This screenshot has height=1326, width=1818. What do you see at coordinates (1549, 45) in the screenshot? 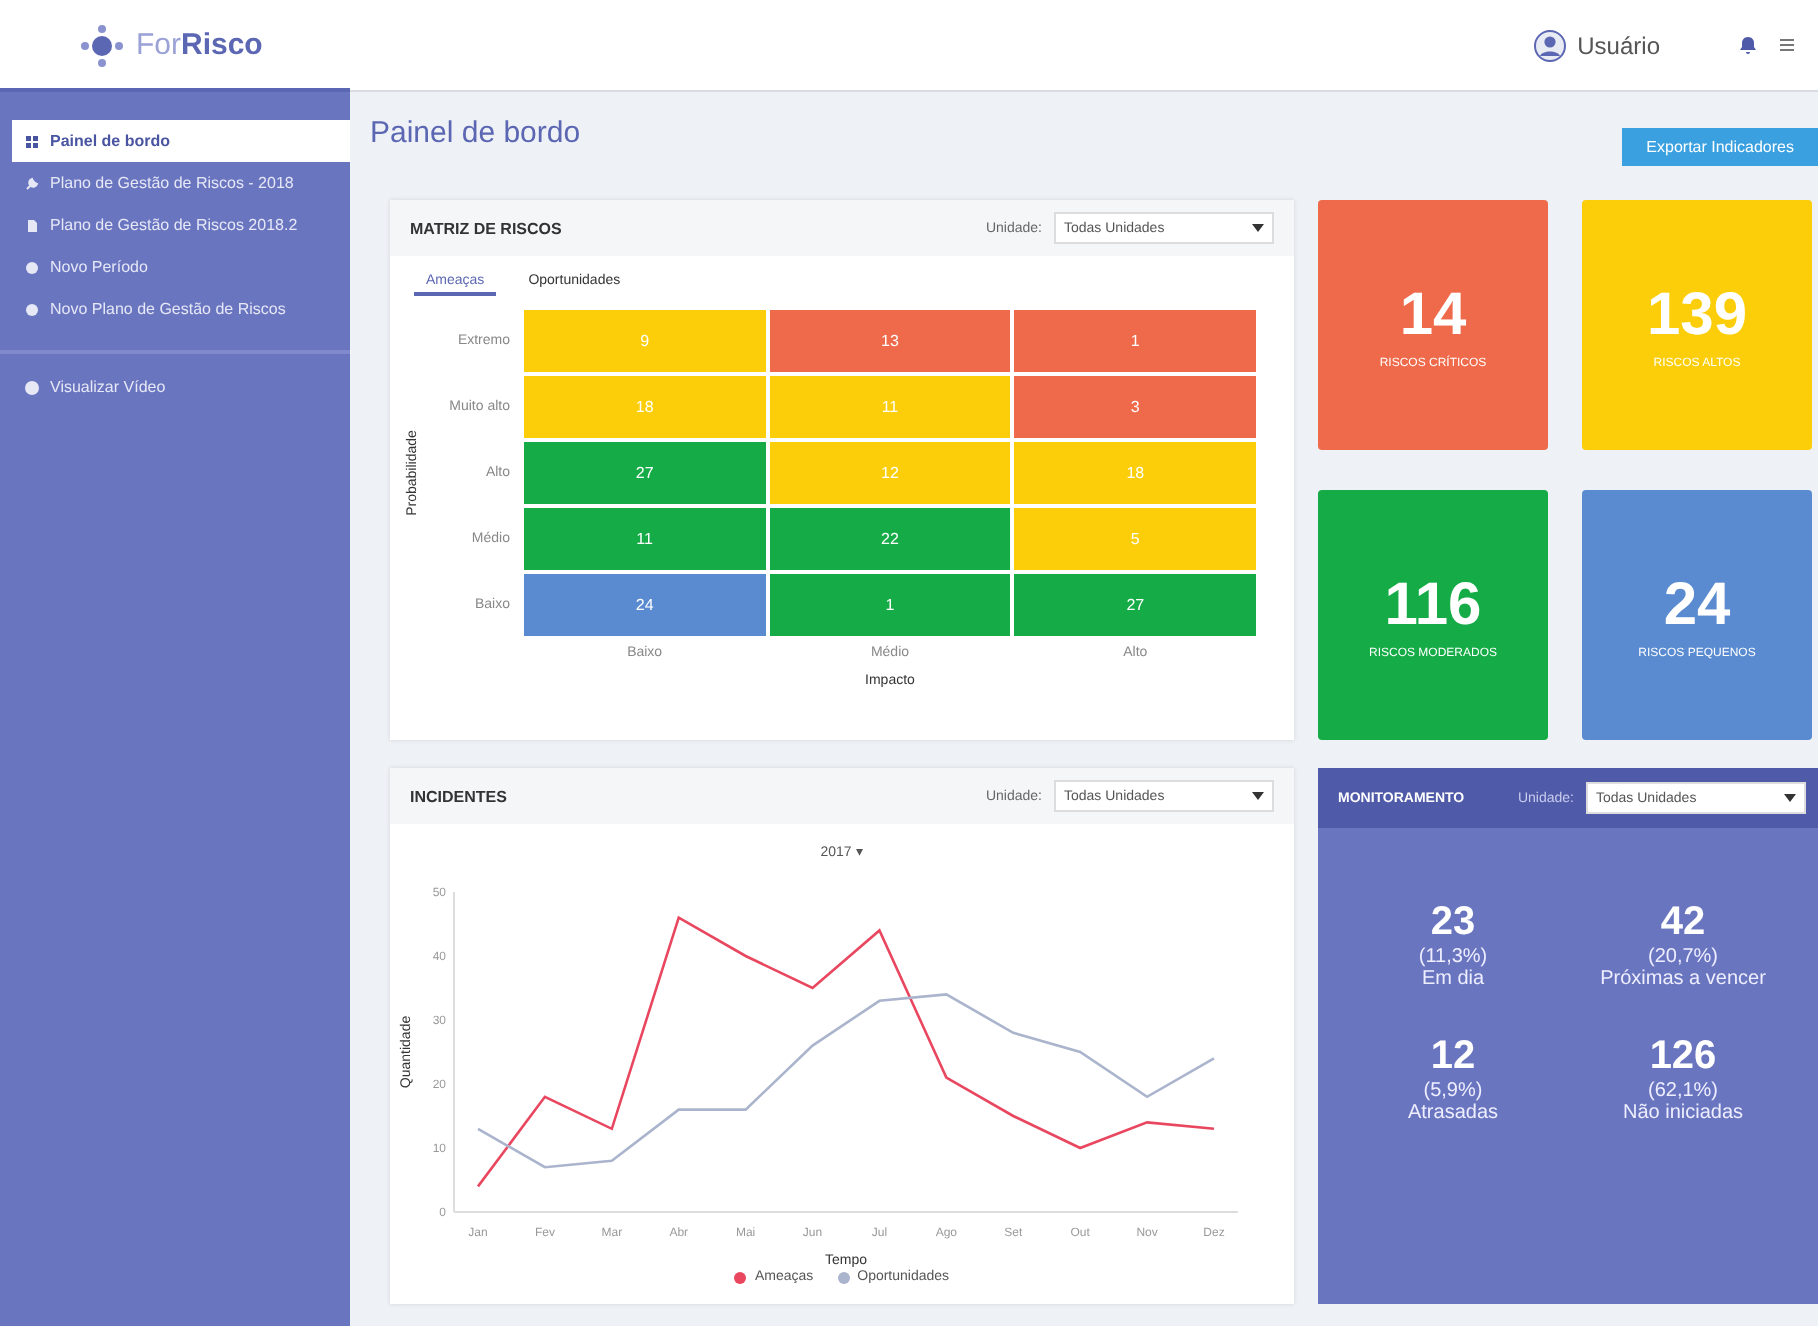
I see `user-avatar-icon` at bounding box center [1549, 45].